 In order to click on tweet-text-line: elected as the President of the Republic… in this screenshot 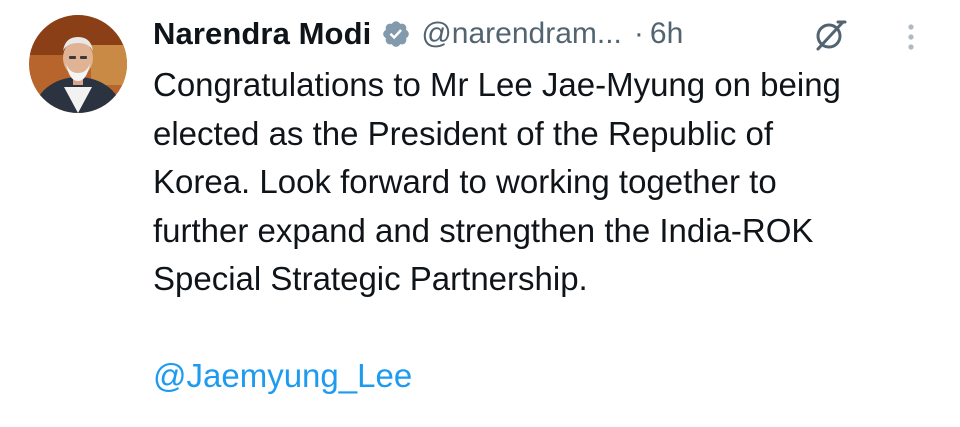, I will do `click(463, 133)`.